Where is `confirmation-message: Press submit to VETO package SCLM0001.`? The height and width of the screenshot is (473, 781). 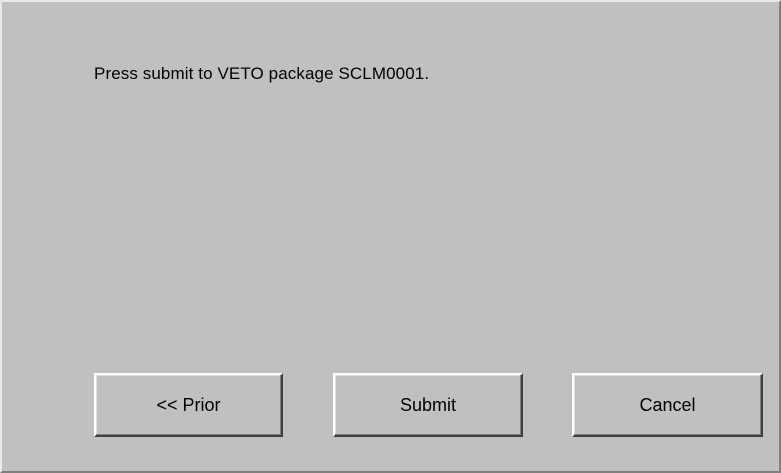
confirmation-message: Press submit to VETO package SCLM0001. is located at coordinates (262, 73).